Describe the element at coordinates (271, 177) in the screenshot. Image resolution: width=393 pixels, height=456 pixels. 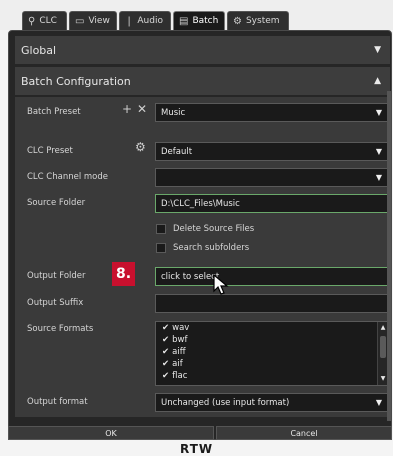
I see `clc-channel-mode-select: ▼` at that location.